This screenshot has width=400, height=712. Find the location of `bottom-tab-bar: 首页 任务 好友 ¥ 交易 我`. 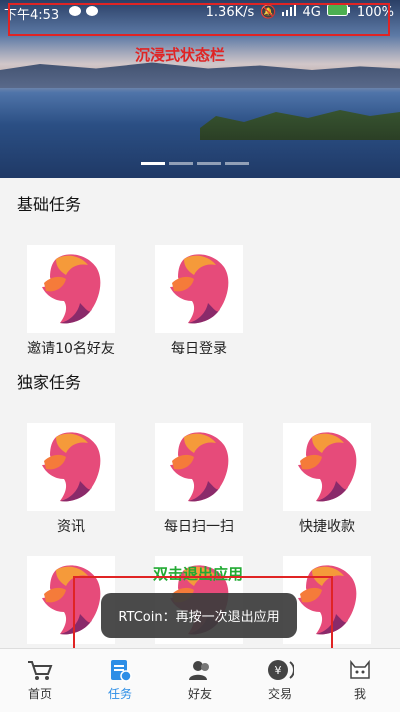

bottom-tab-bar: 首页 任务 好友 ¥ 交易 我 is located at coordinates (200, 680).